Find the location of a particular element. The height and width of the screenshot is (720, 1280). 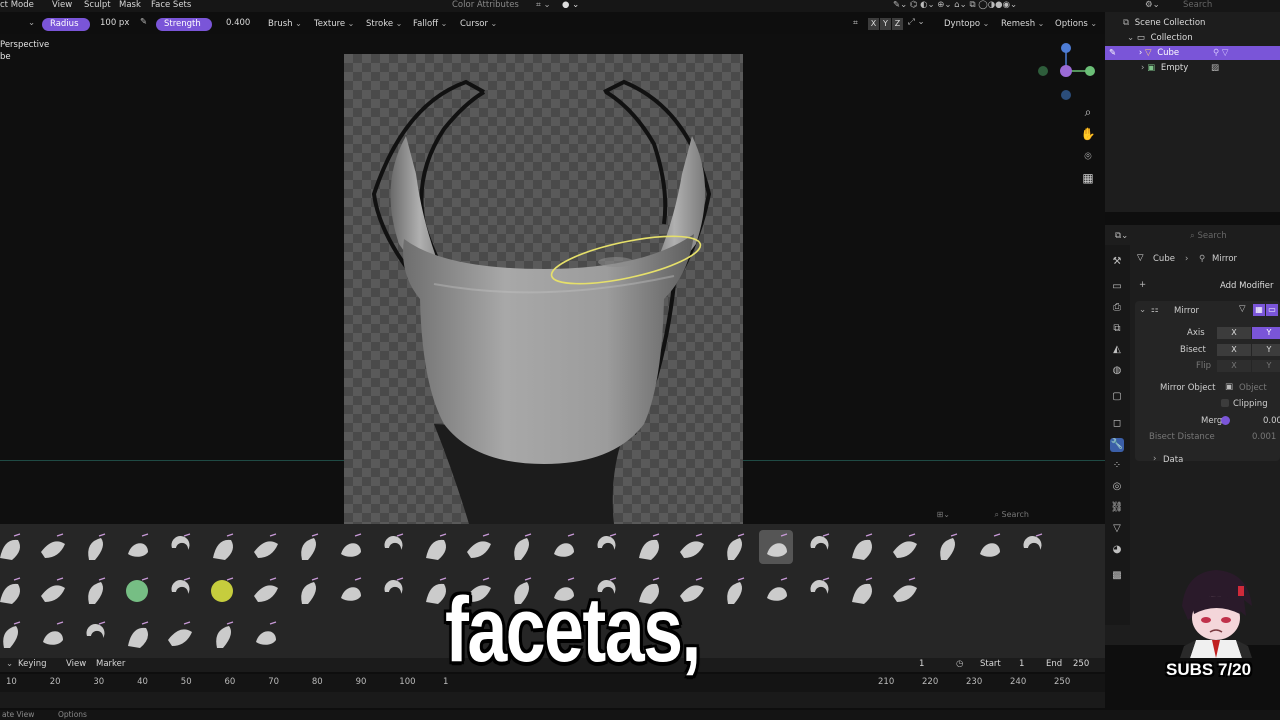

chevron-down-icon: ⌄ is located at coordinates (31, 23).